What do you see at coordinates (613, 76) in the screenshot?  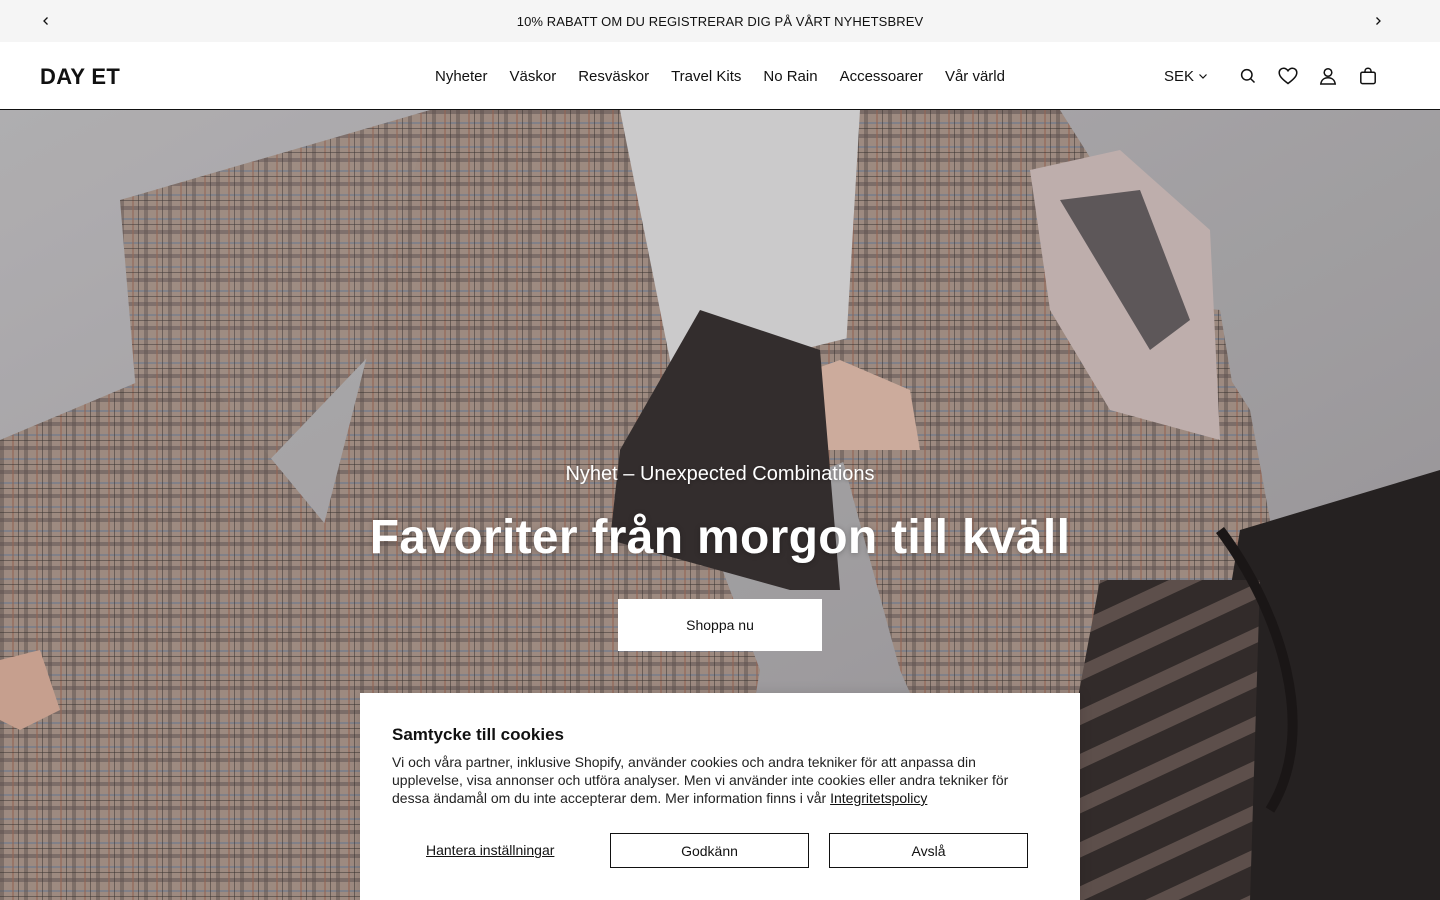 I see `nav-item-resvaskor: Resväskor` at bounding box center [613, 76].